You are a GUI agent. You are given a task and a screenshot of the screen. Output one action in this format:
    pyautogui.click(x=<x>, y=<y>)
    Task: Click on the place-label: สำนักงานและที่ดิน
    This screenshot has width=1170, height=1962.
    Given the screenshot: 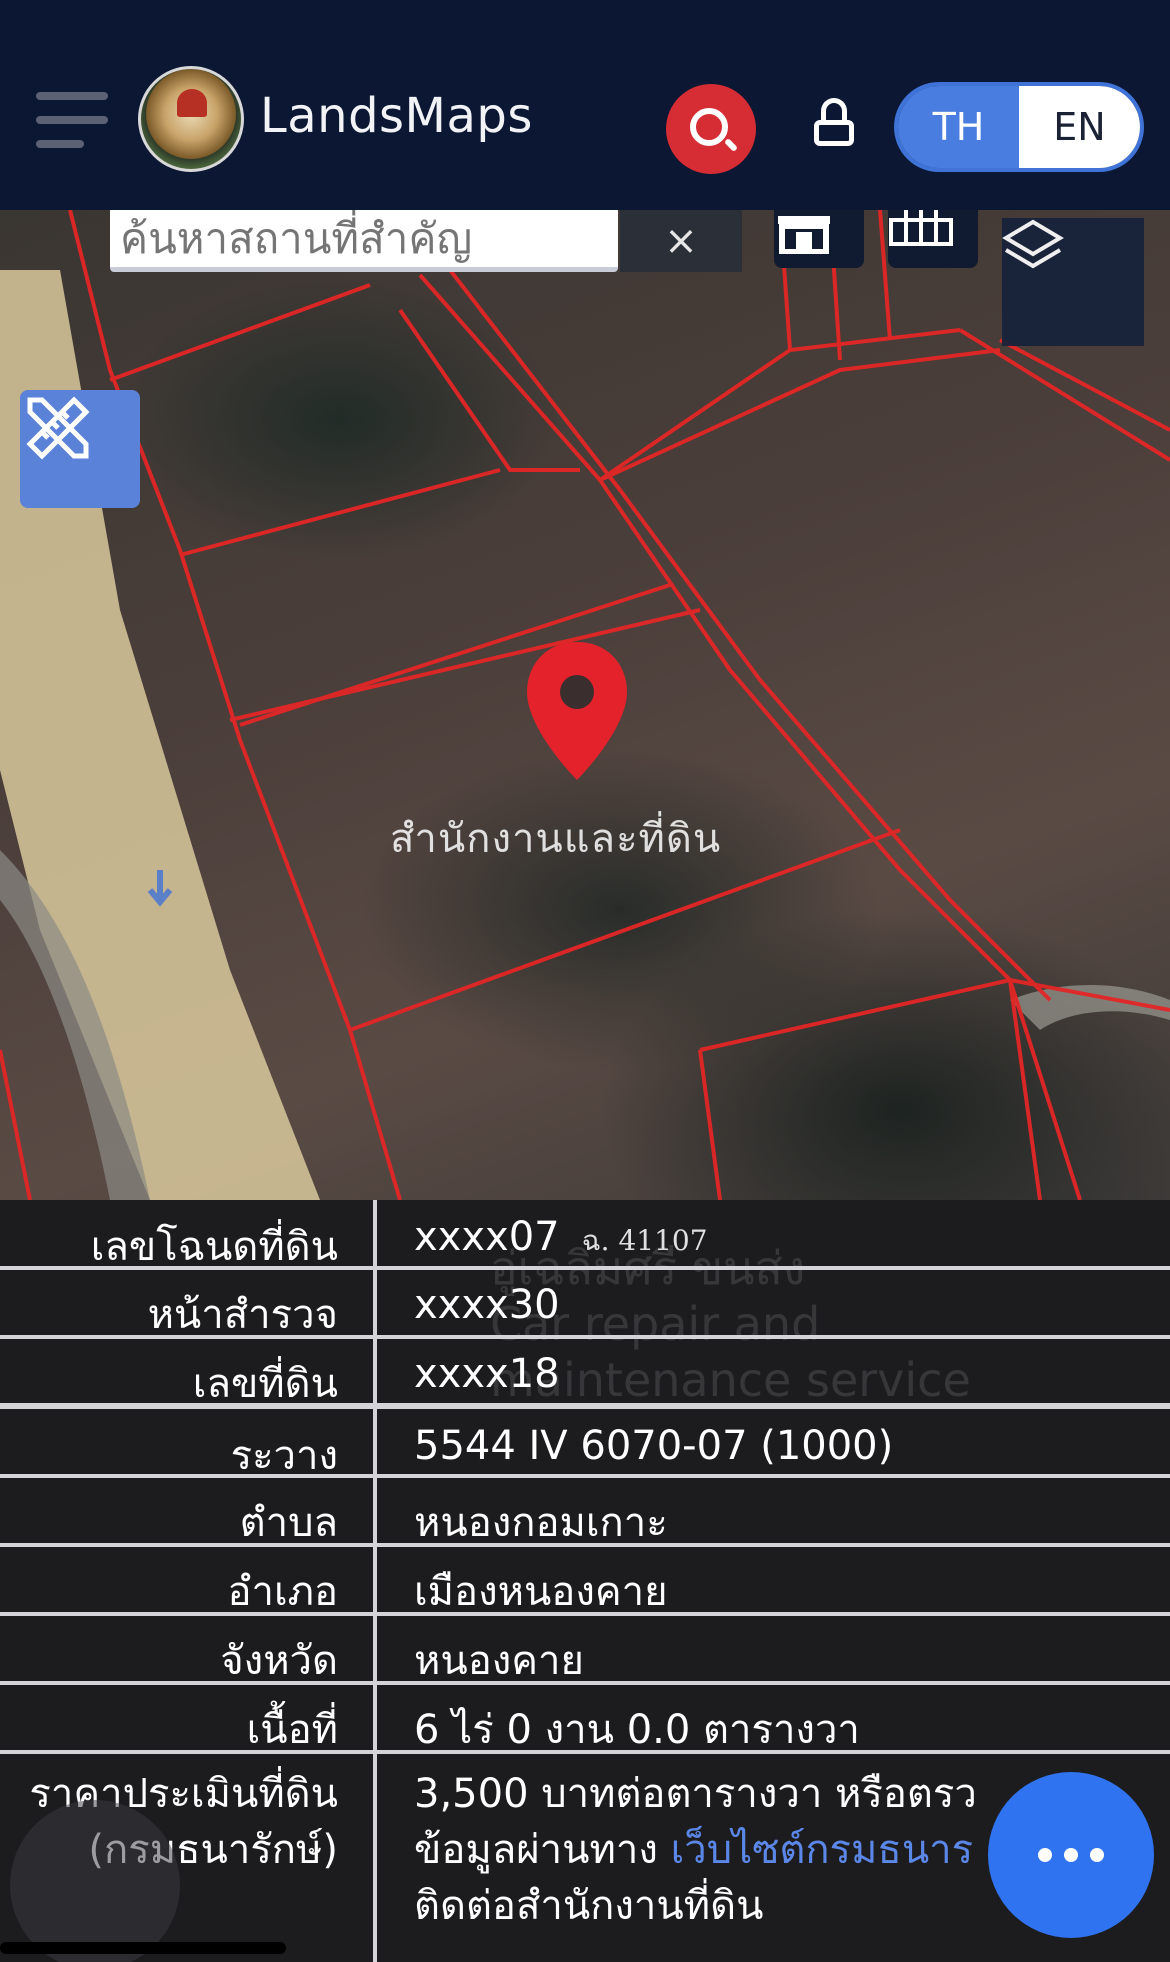 What is the action you would take?
    pyautogui.click(x=556, y=839)
    